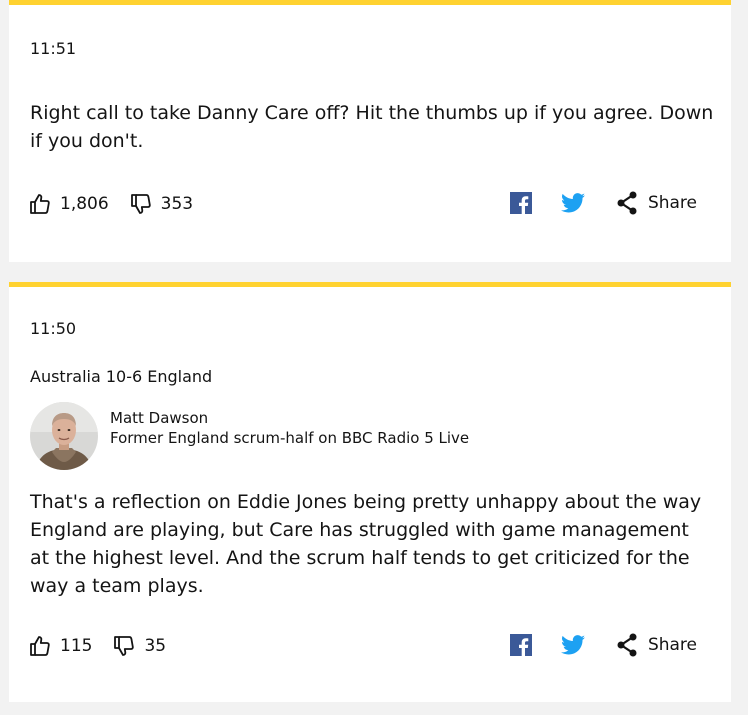 The image size is (748, 715). Describe the element at coordinates (107, 646) in the screenshot. I see `reaction-bar: 115 35` at that location.